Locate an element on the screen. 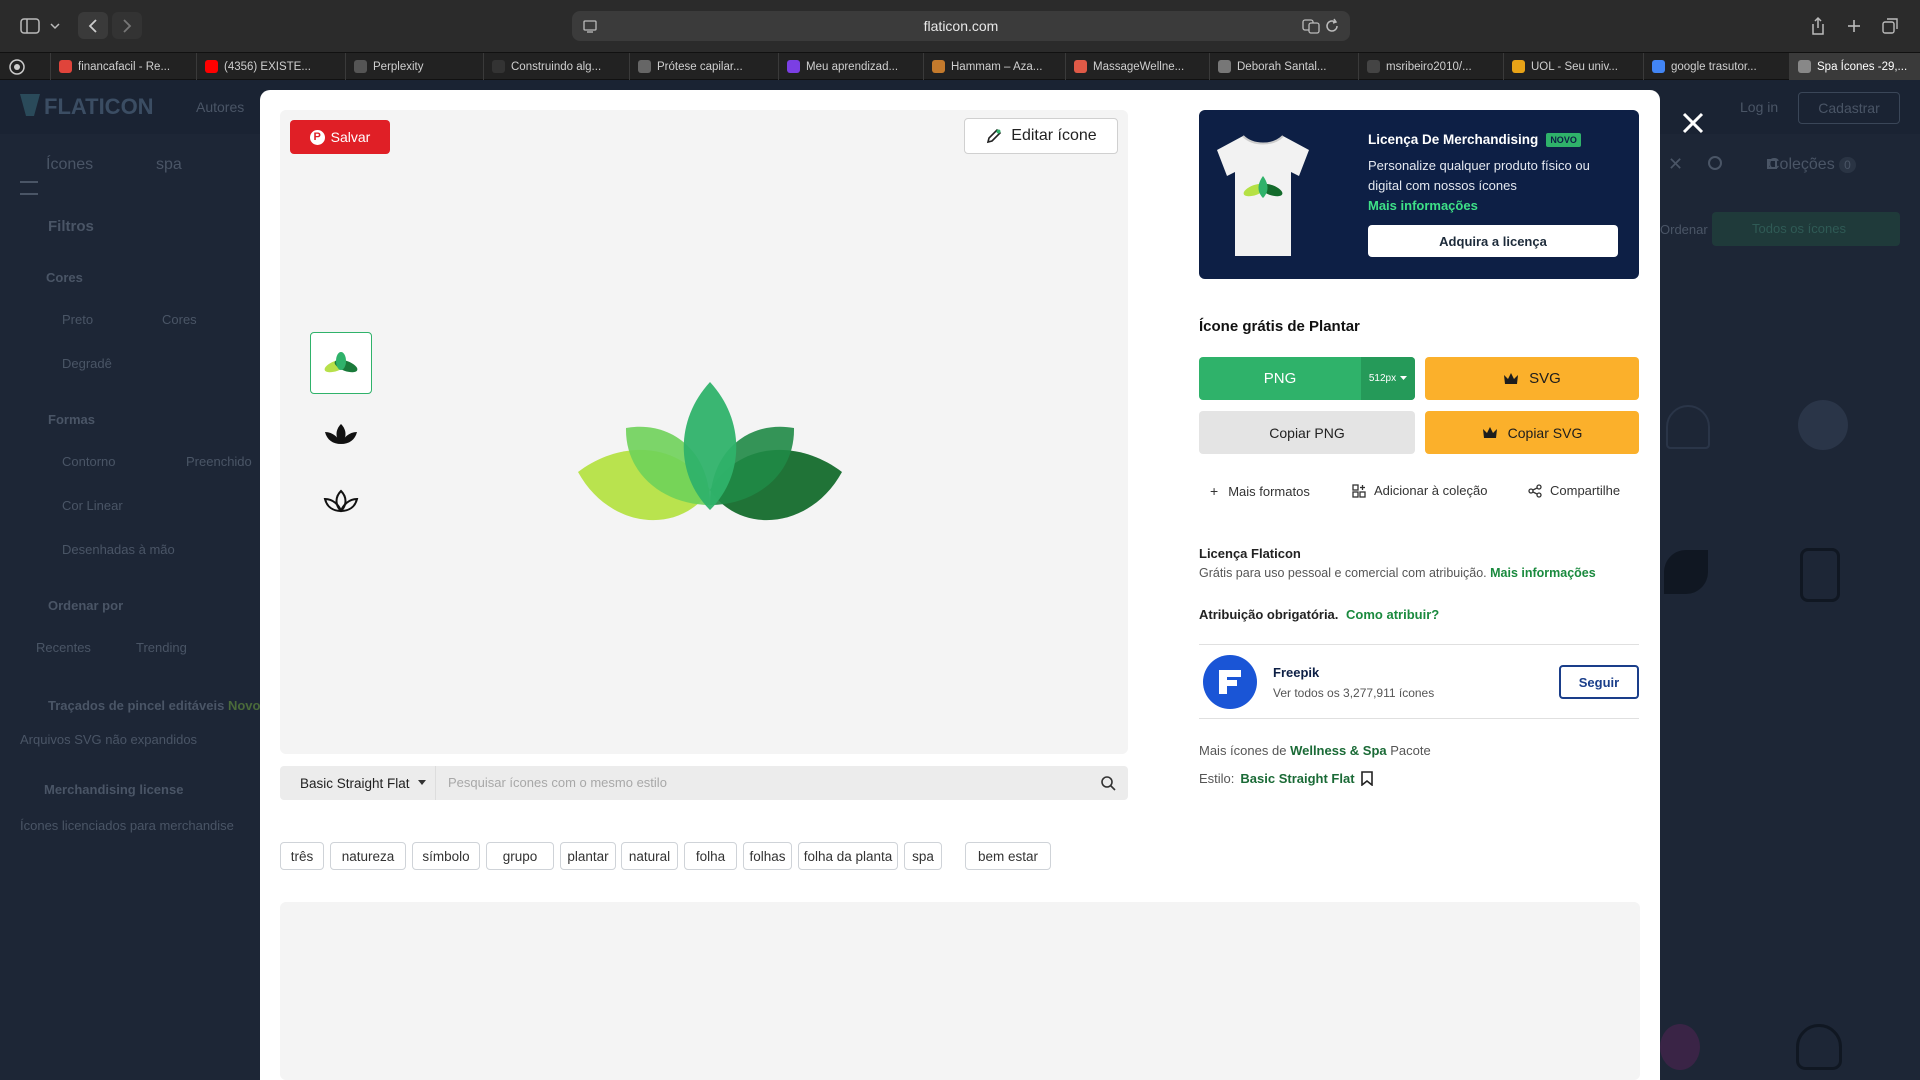  svg-download-button: SVG is located at coordinates (1532, 378).